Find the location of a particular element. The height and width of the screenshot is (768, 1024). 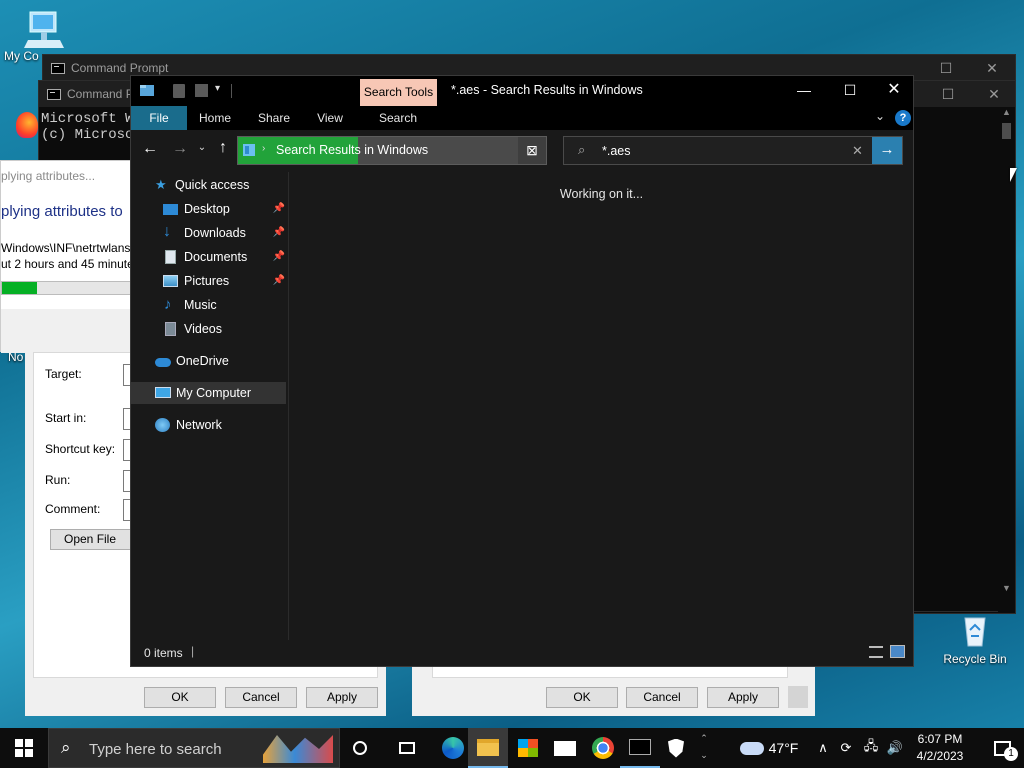

pictures-icon is located at coordinates (170, 281).